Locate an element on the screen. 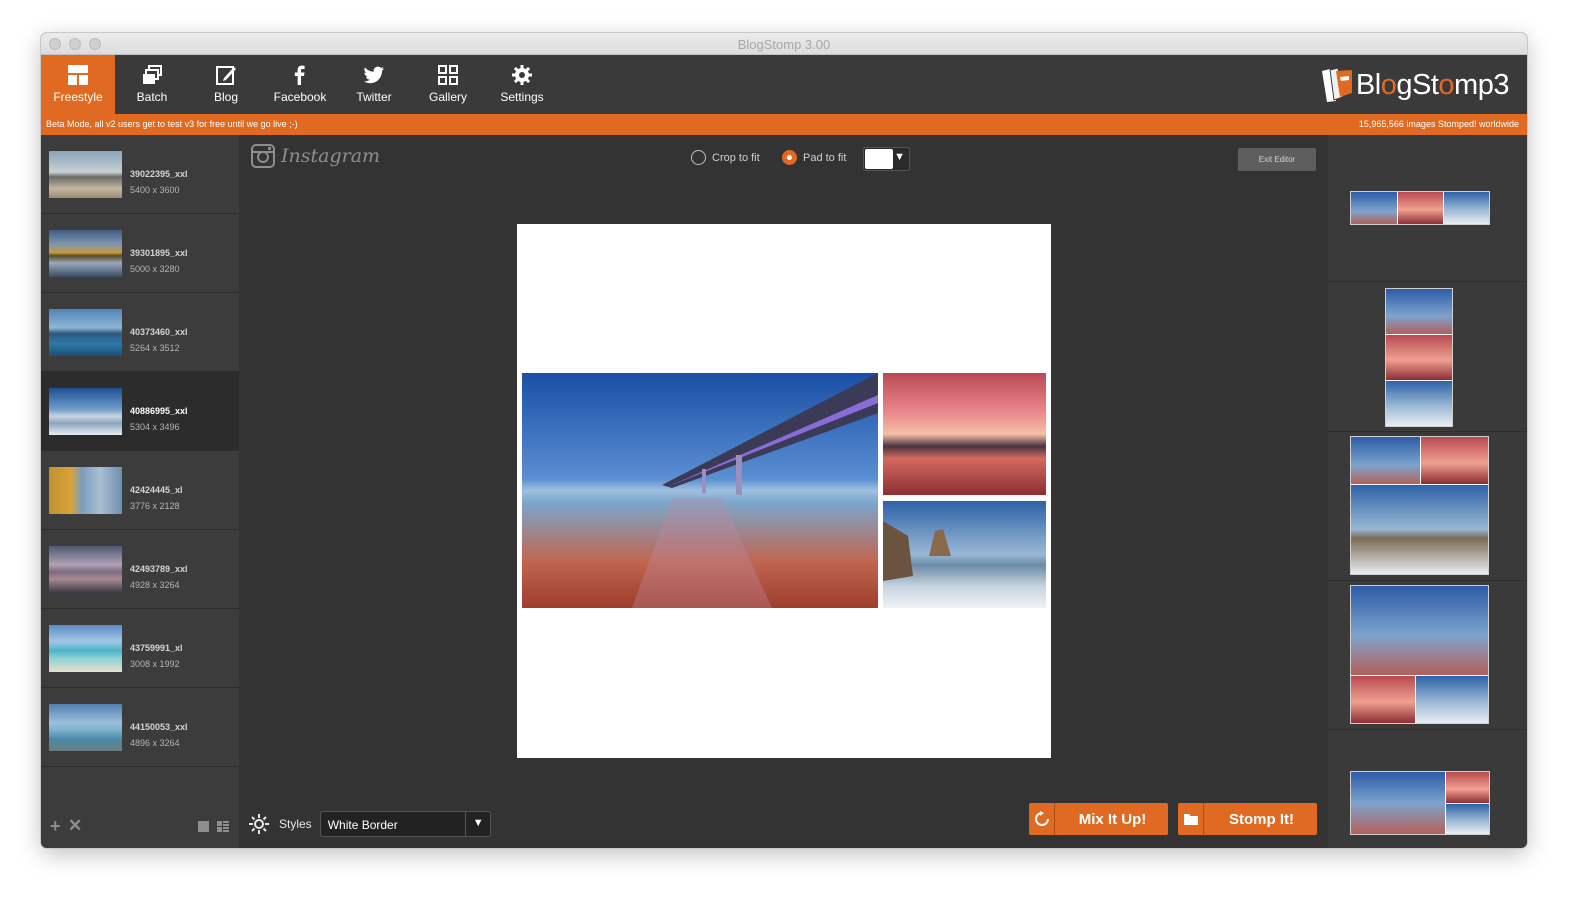 This screenshot has width=1584, height=906. single-view-icon is located at coordinates (203, 826).